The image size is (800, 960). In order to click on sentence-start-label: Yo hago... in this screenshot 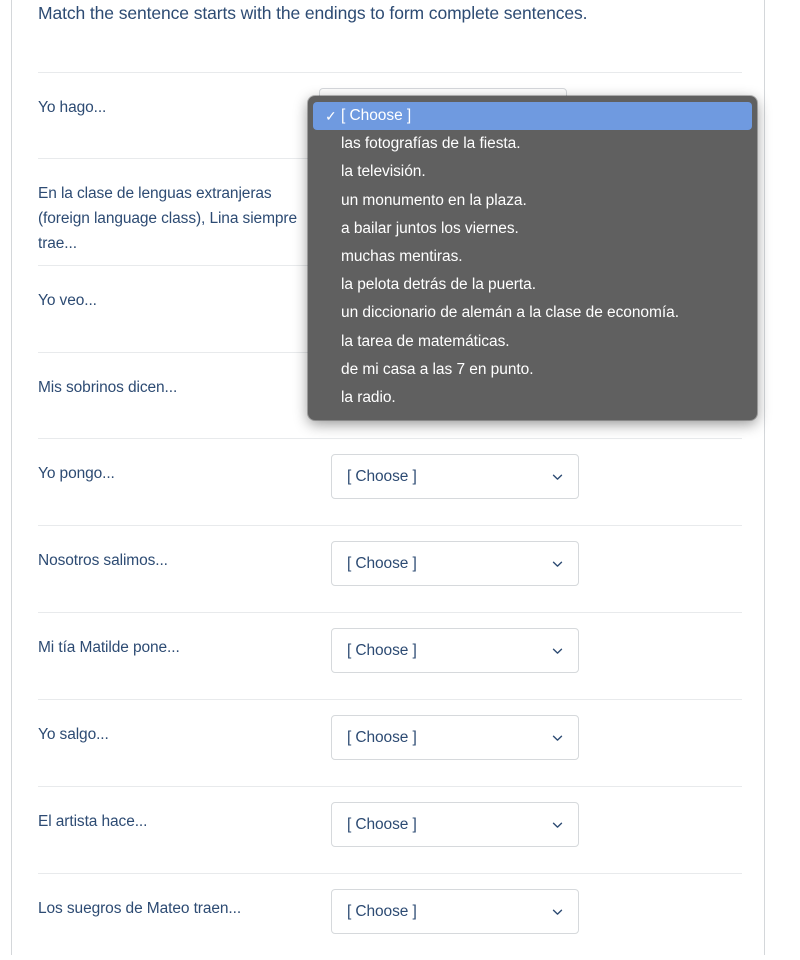, I will do `click(72, 107)`.